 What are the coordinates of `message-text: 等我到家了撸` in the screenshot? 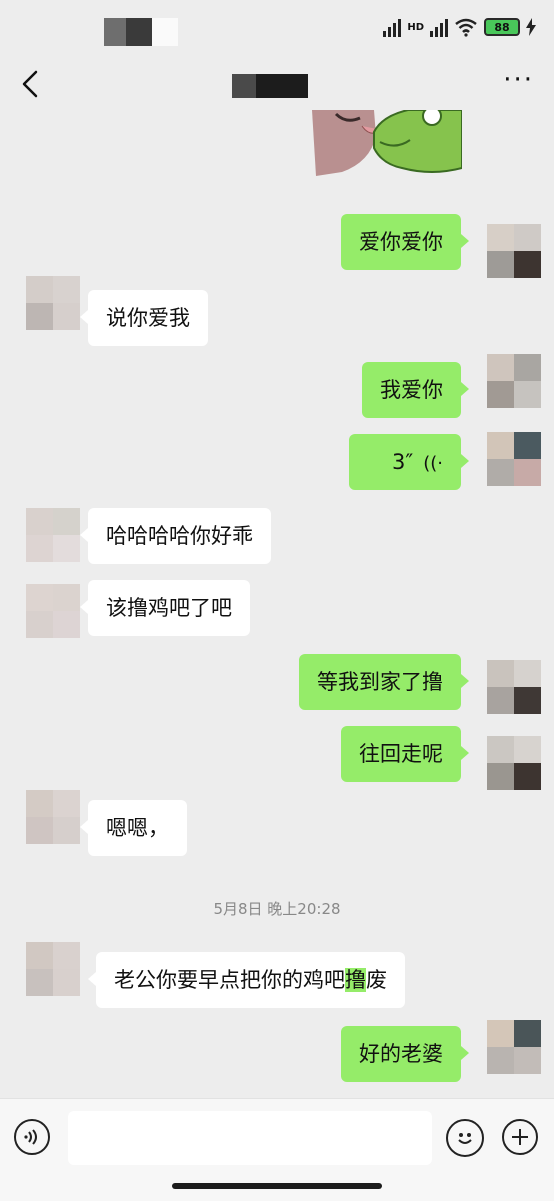 It's located at (380, 682).